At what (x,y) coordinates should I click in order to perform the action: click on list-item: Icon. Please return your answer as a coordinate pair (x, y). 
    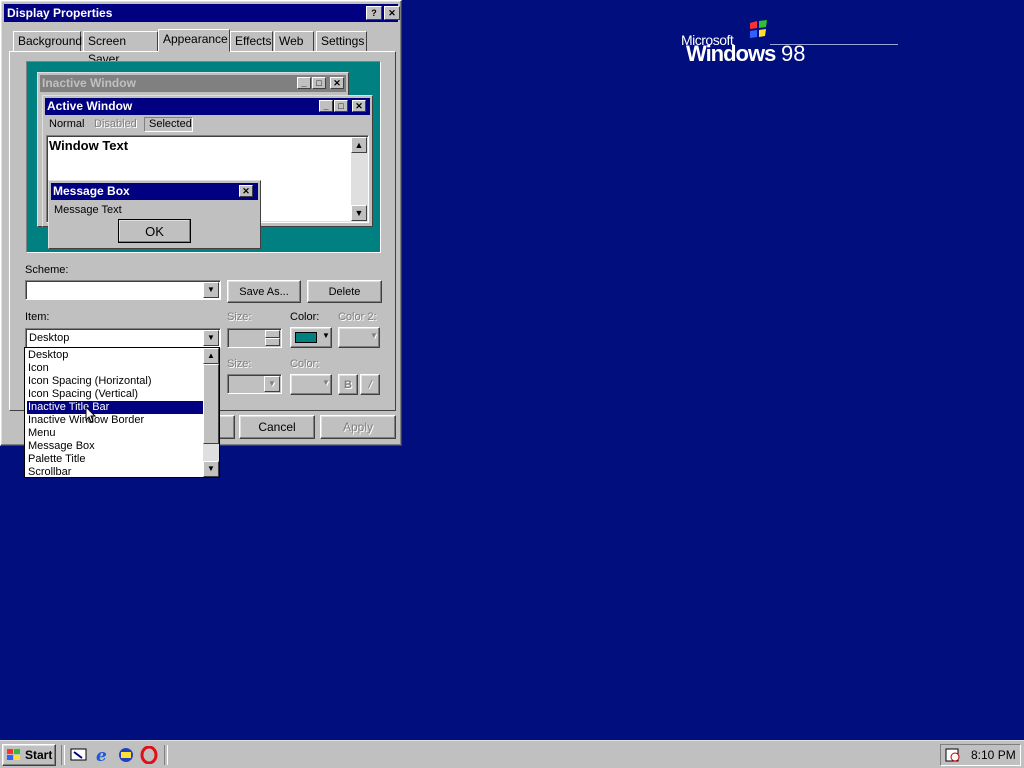
    Looking at the image, I should click on (116, 368).